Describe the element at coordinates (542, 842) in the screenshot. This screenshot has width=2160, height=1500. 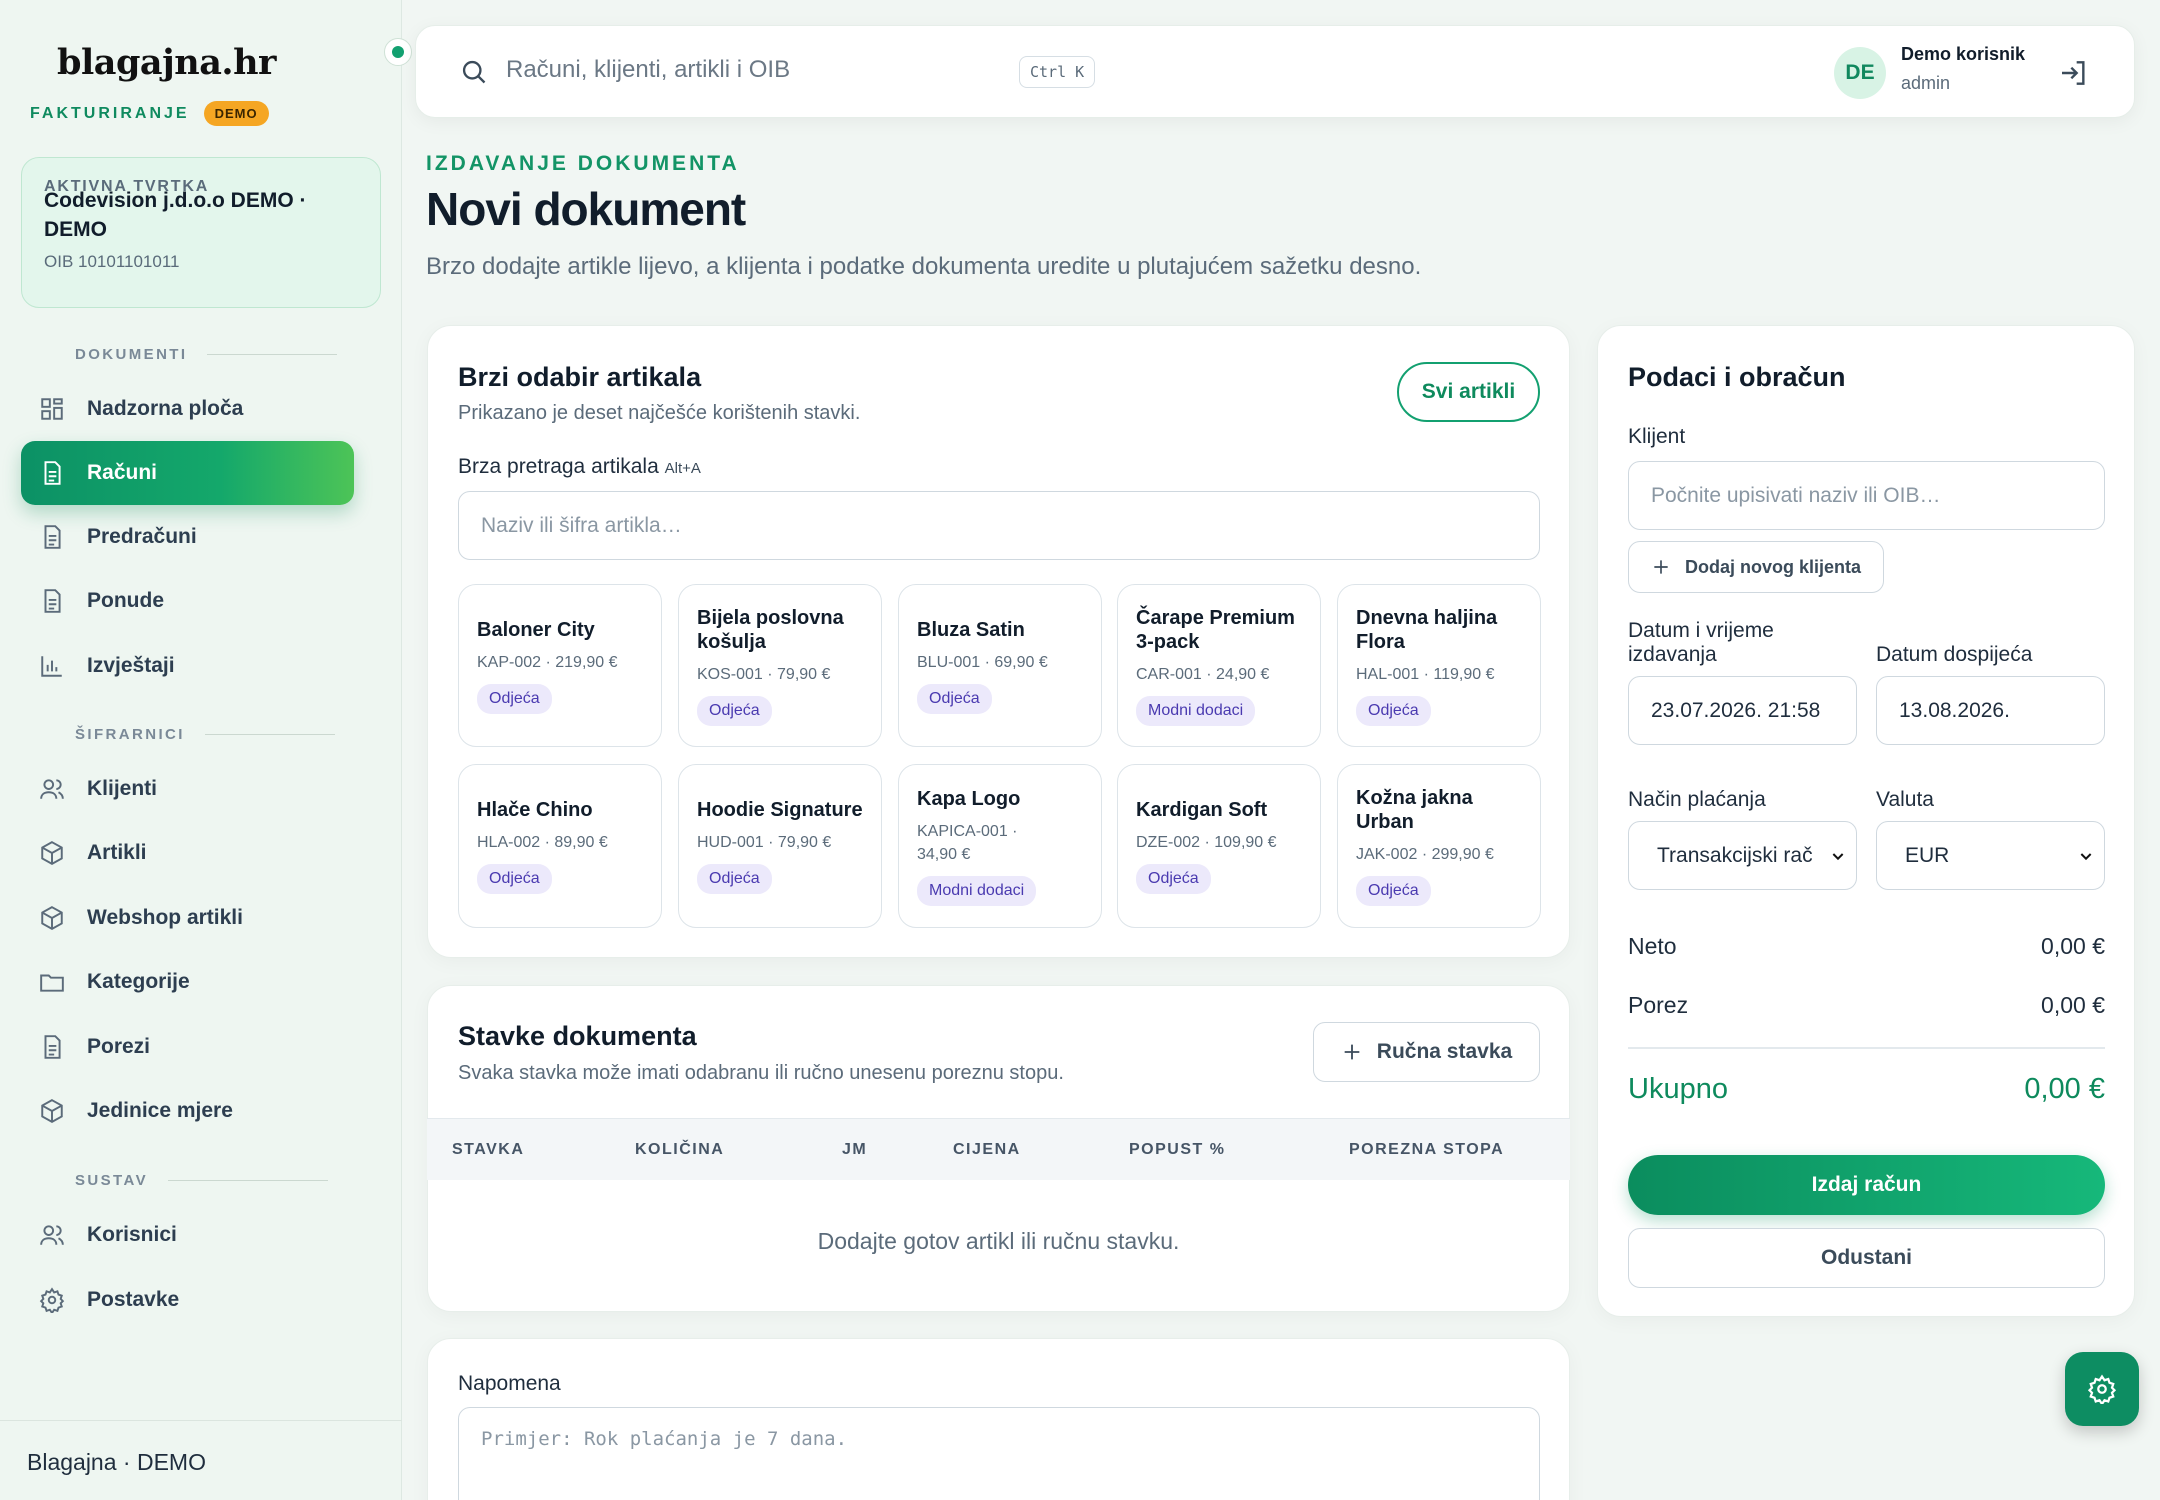
I see `article-meta: HLA-002 · 89,90 €` at that location.